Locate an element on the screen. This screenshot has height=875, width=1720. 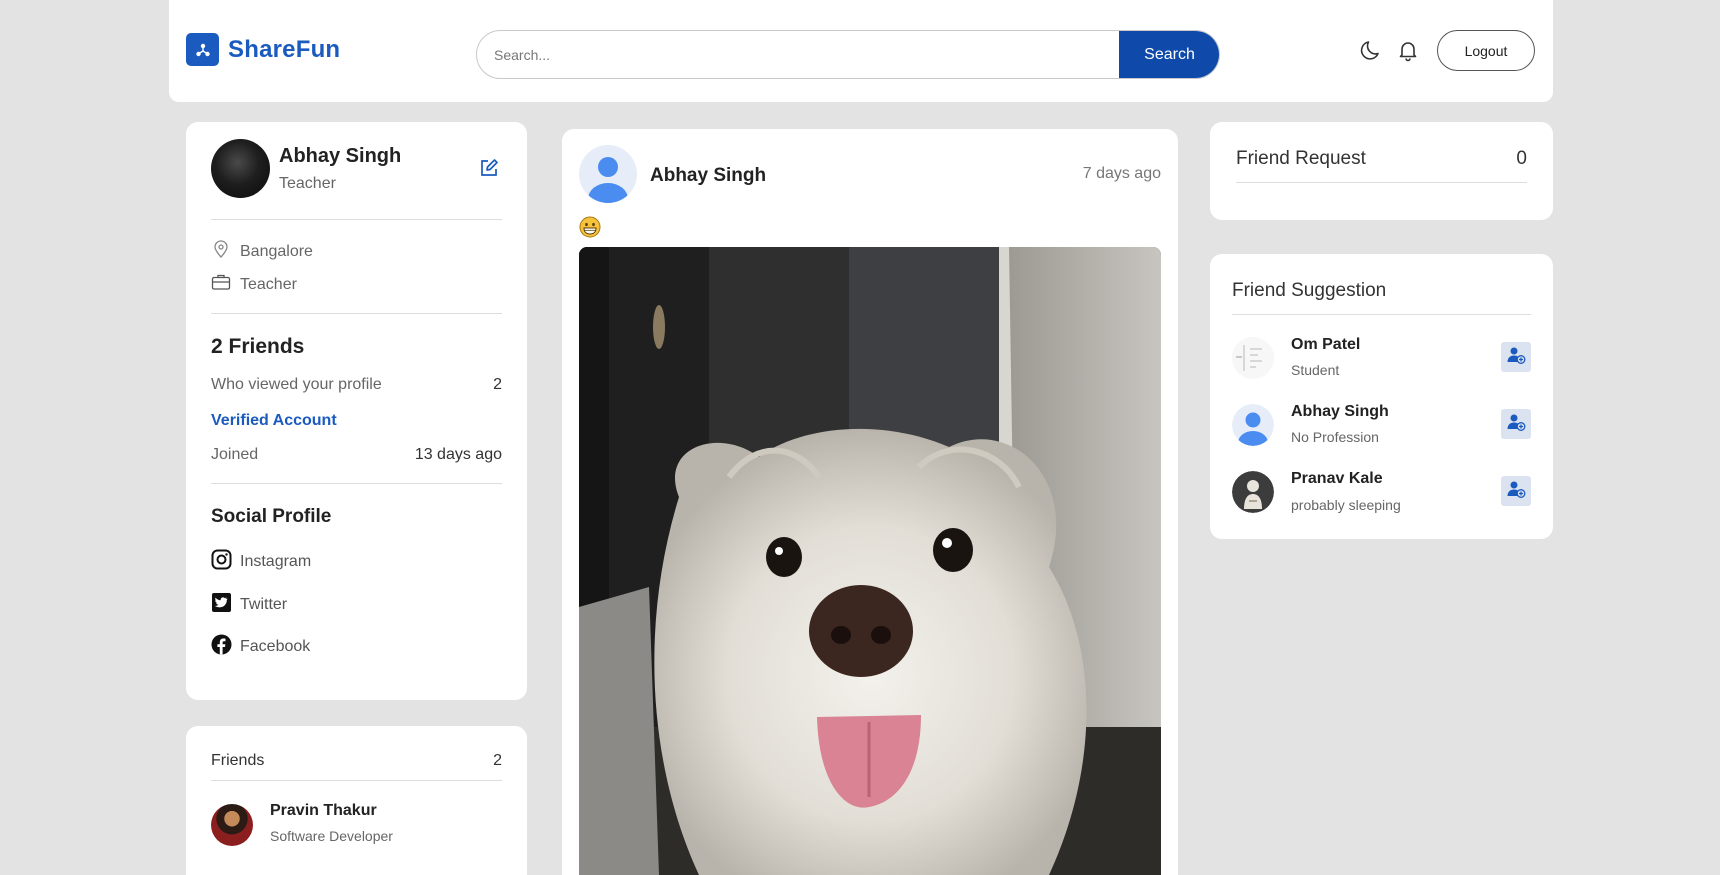
brand-logo-icon is located at coordinates (202, 49).